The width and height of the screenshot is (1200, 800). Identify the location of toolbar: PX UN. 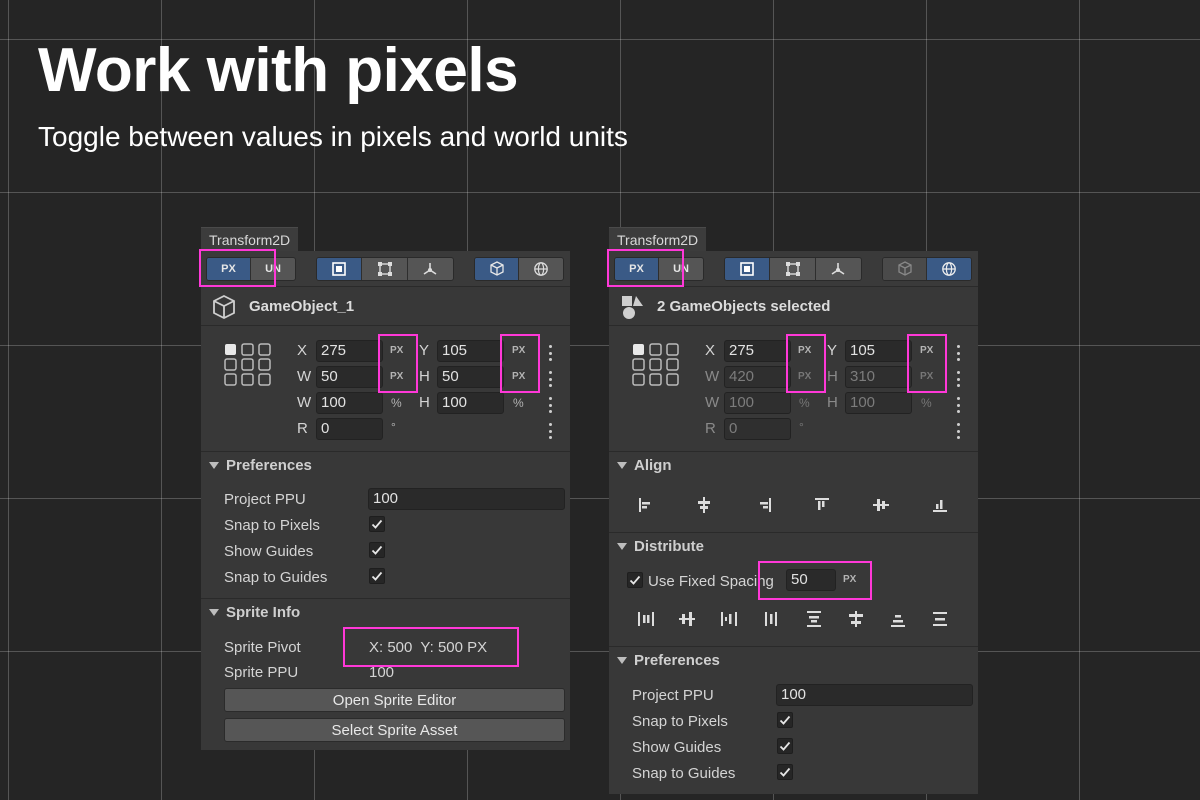
(385, 269).